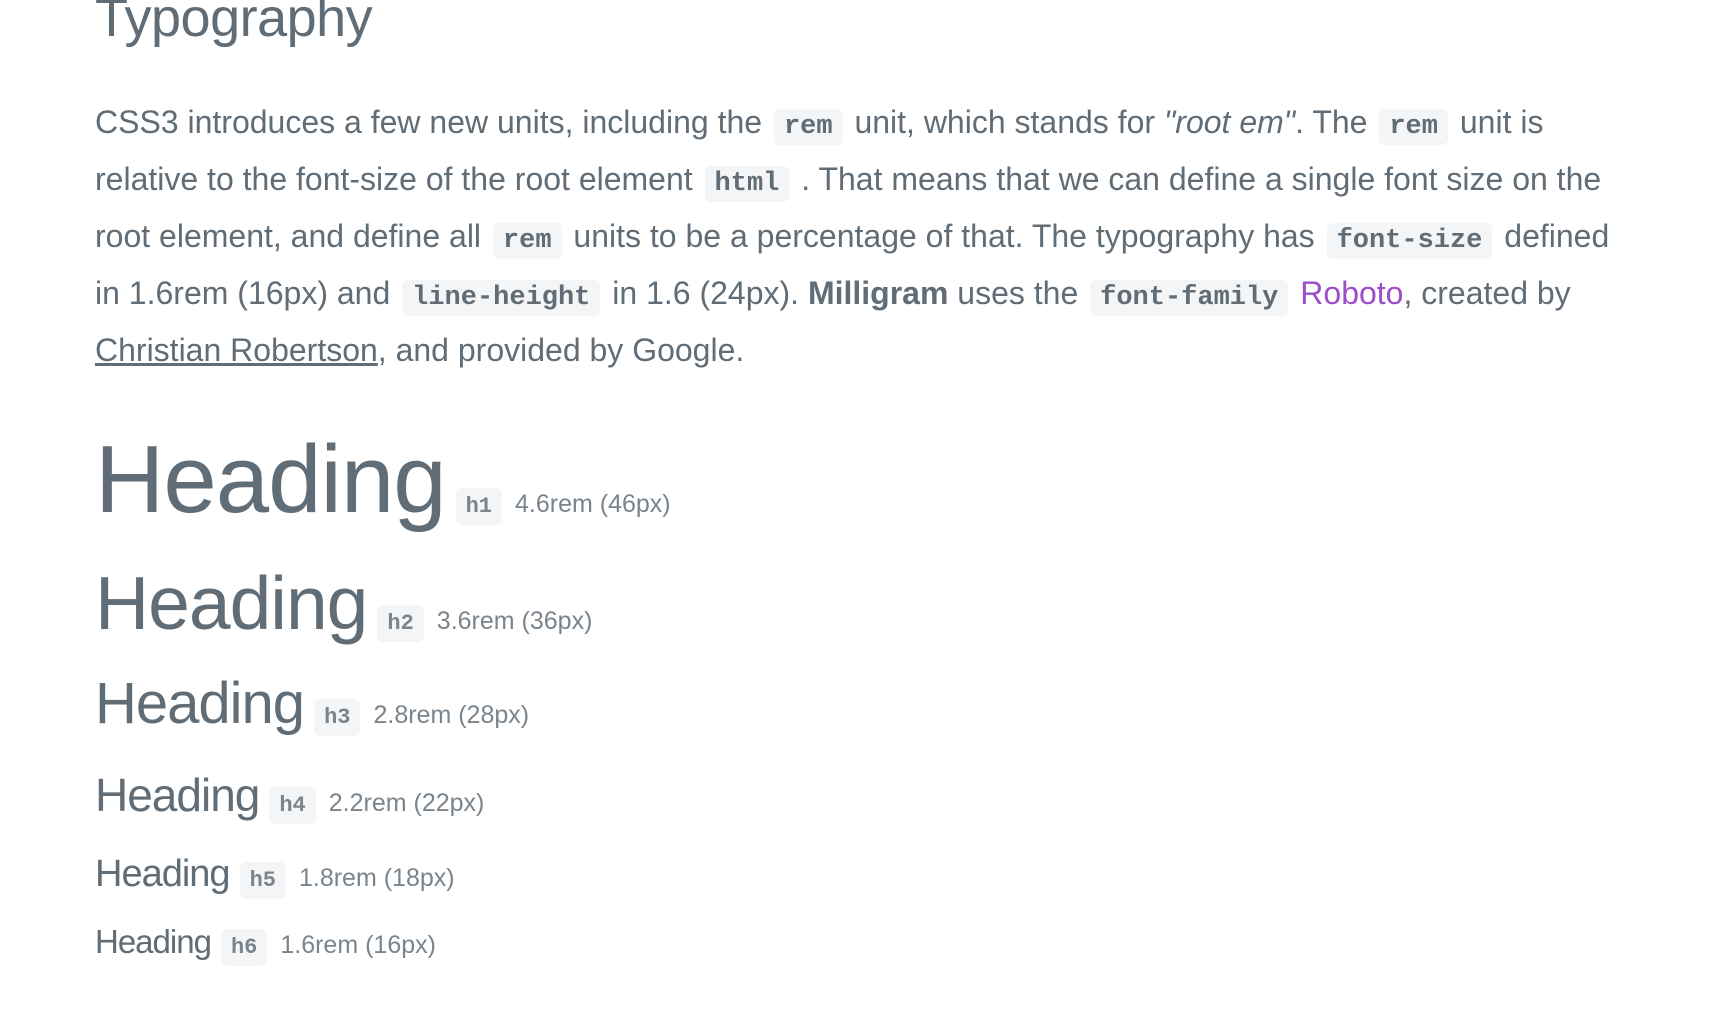  I want to click on heading-size-note: 1.8rem (18px), so click(376, 878).